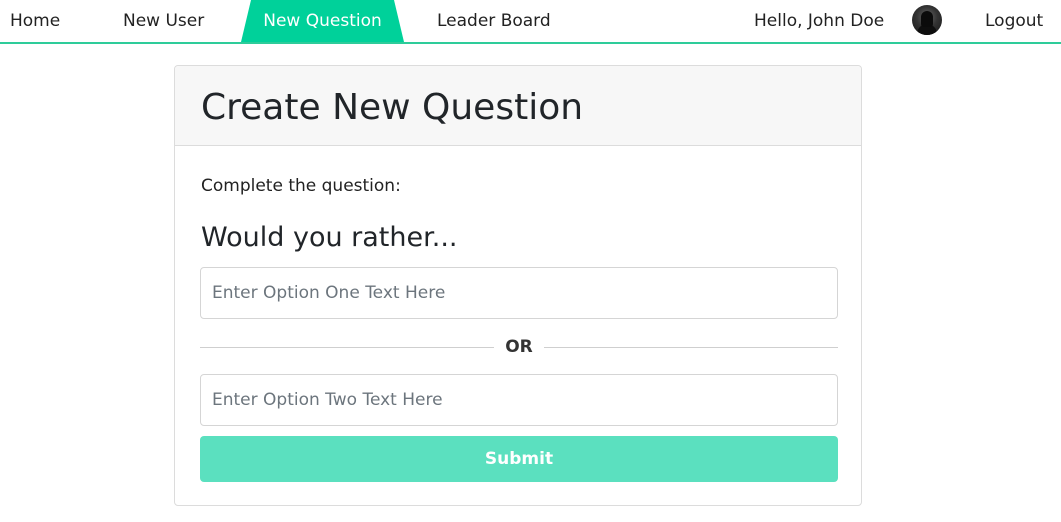  I want to click on complete-question-label: Complete the question:, so click(301, 186).